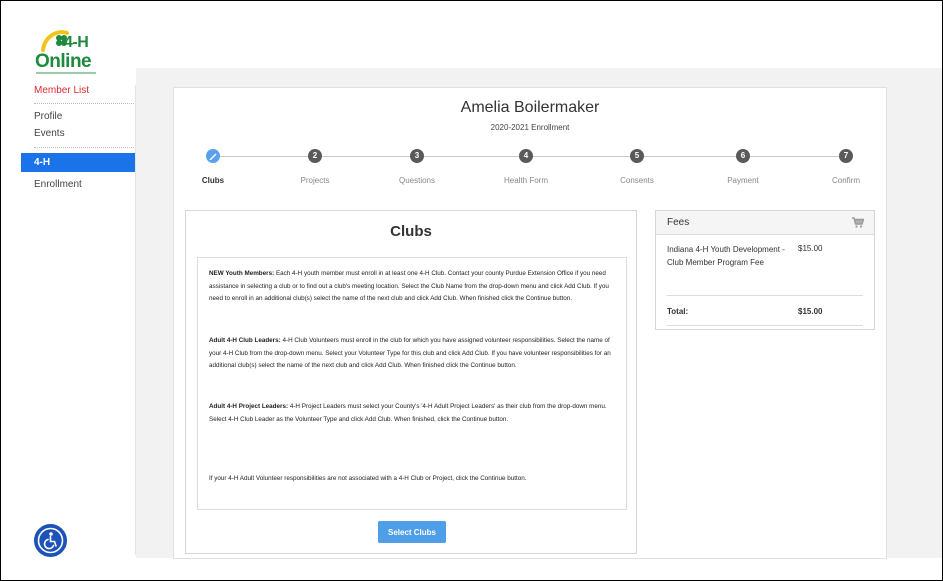 The height and width of the screenshot is (581, 943). What do you see at coordinates (48, 116) in the screenshot?
I see `sidebar-item-profile: Profile` at bounding box center [48, 116].